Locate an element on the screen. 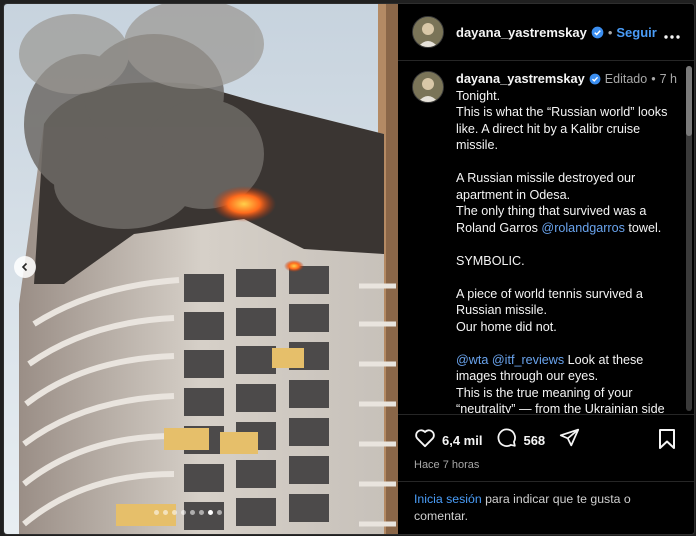 The height and width of the screenshot is (536, 696). caption-line: missile. is located at coordinates (570, 145).